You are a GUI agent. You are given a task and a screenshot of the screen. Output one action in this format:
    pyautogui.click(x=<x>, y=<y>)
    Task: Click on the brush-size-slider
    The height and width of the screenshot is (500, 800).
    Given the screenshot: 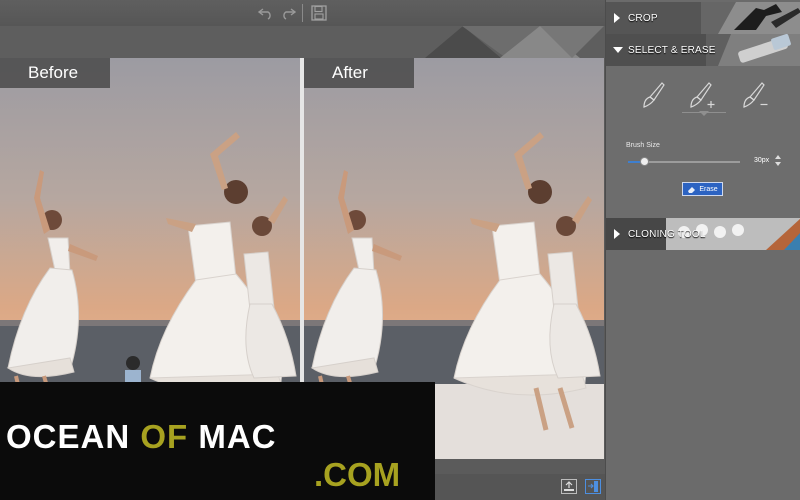 What is the action you would take?
    pyautogui.click(x=684, y=161)
    